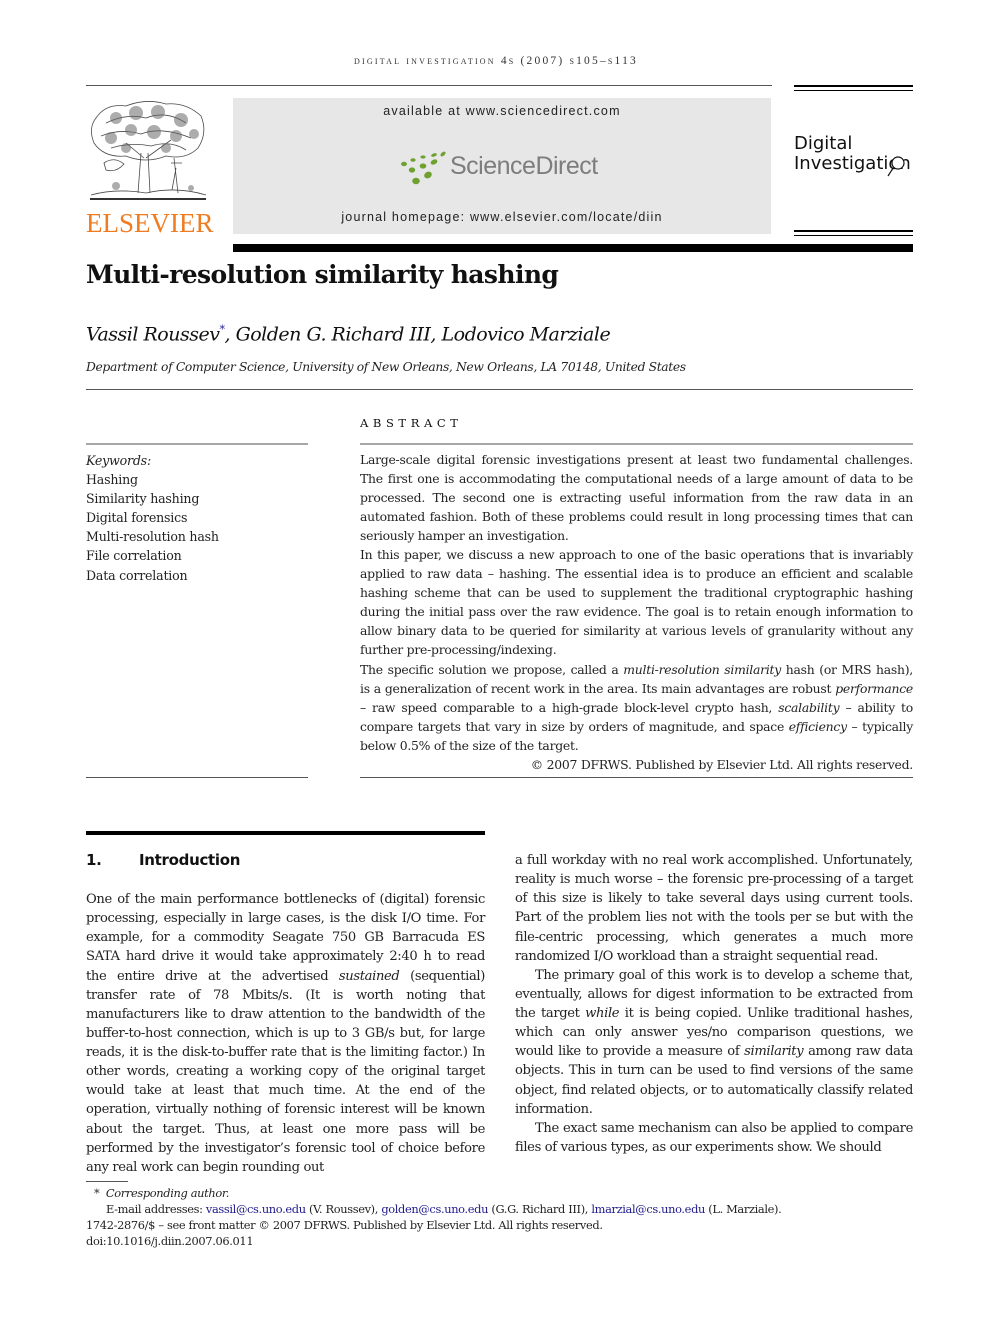 The height and width of the screenshot is (1323, 992). Describe the element at coordinates (285, 833) in the screenshot. I see `section-rule` at that location.